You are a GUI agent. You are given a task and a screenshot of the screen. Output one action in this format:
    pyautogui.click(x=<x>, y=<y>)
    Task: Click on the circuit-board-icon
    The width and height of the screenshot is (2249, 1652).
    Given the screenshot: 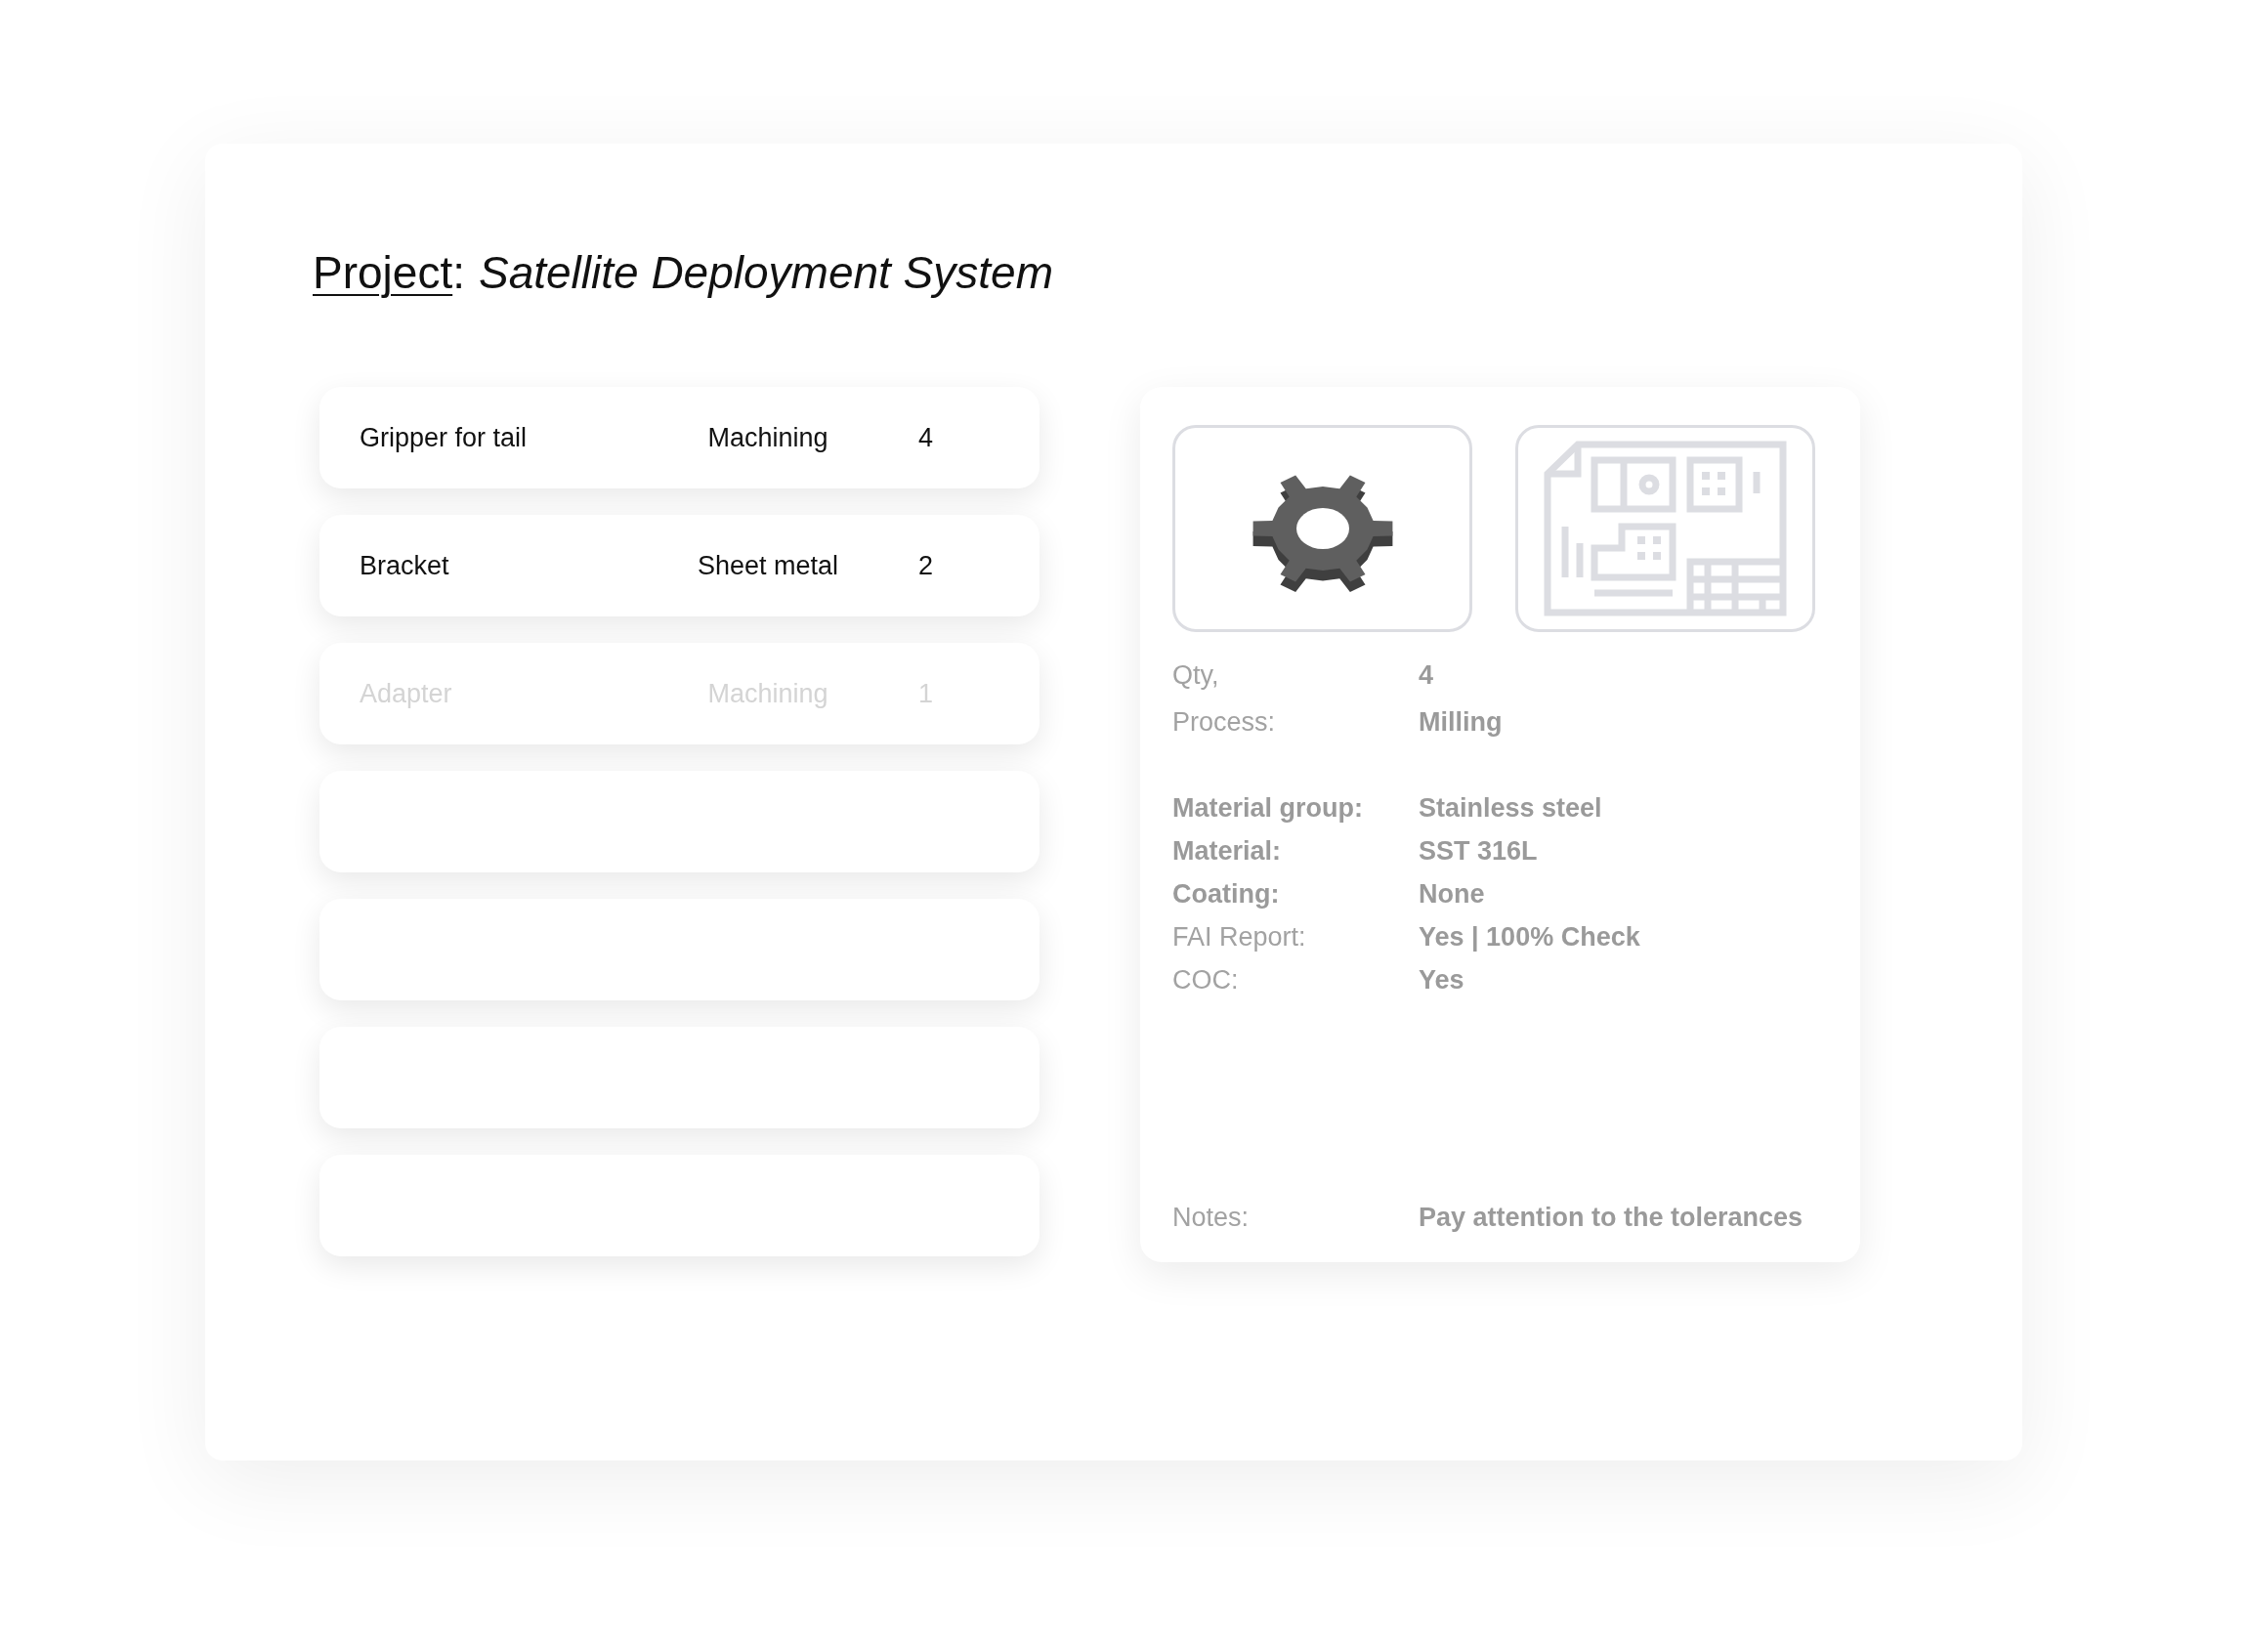 What is the action you would take?
    pyautogui.click(x=1665, y=528)
    